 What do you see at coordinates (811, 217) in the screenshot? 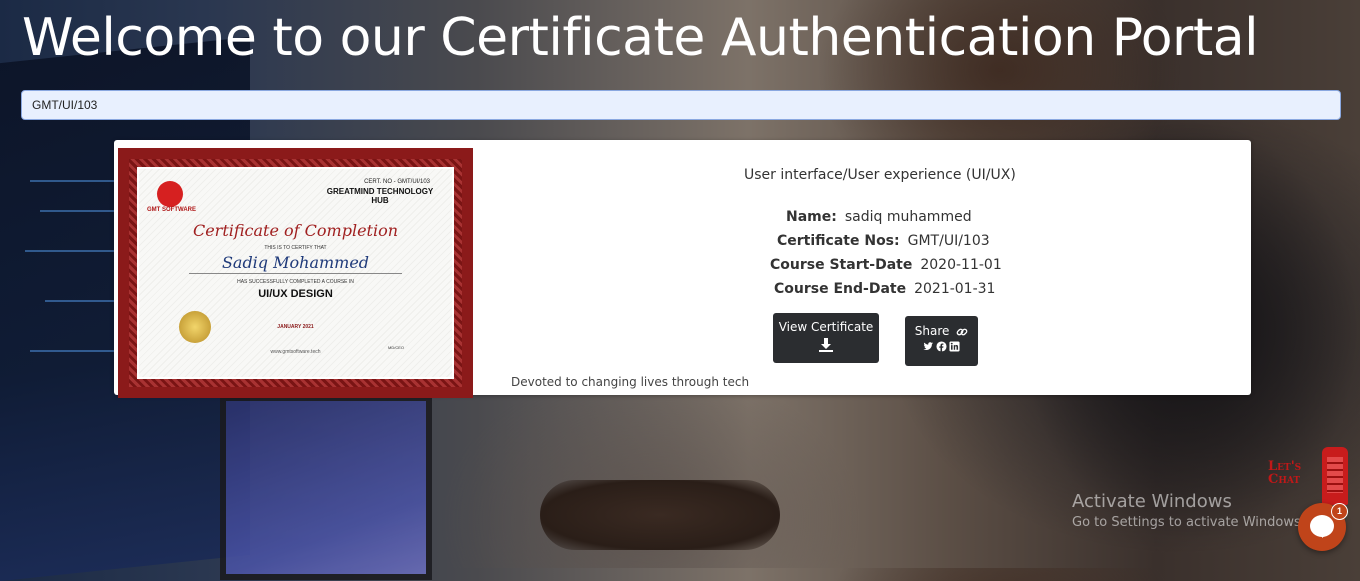
I see `detail-label: Name:` at bounding box center [811, 217].